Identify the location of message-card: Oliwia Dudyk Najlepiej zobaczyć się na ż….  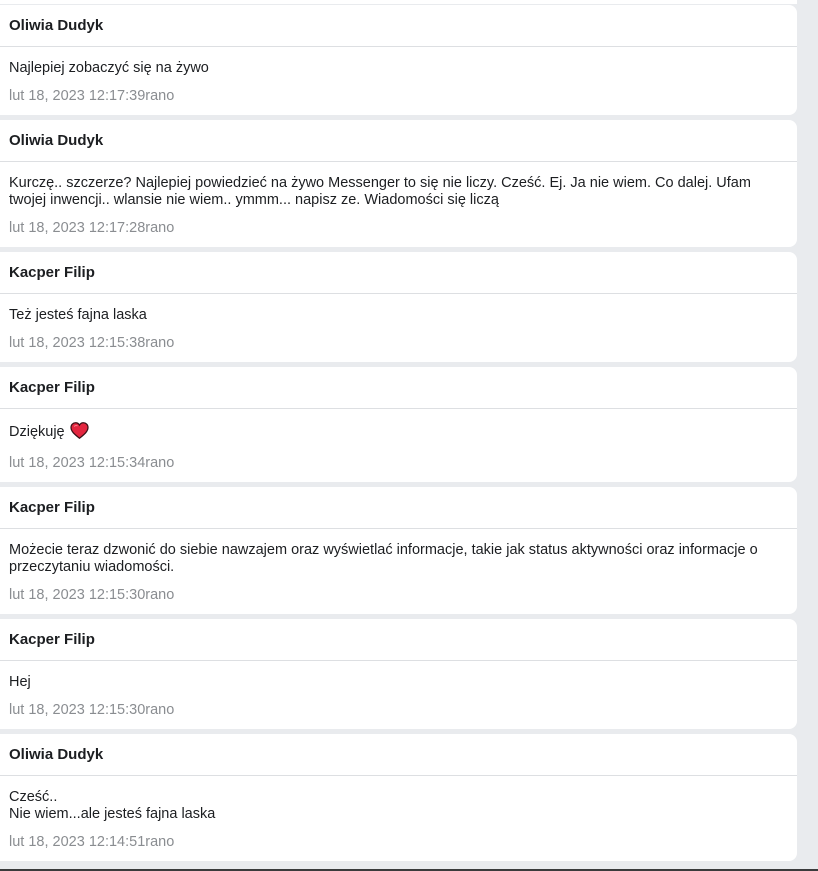
(398, 60).